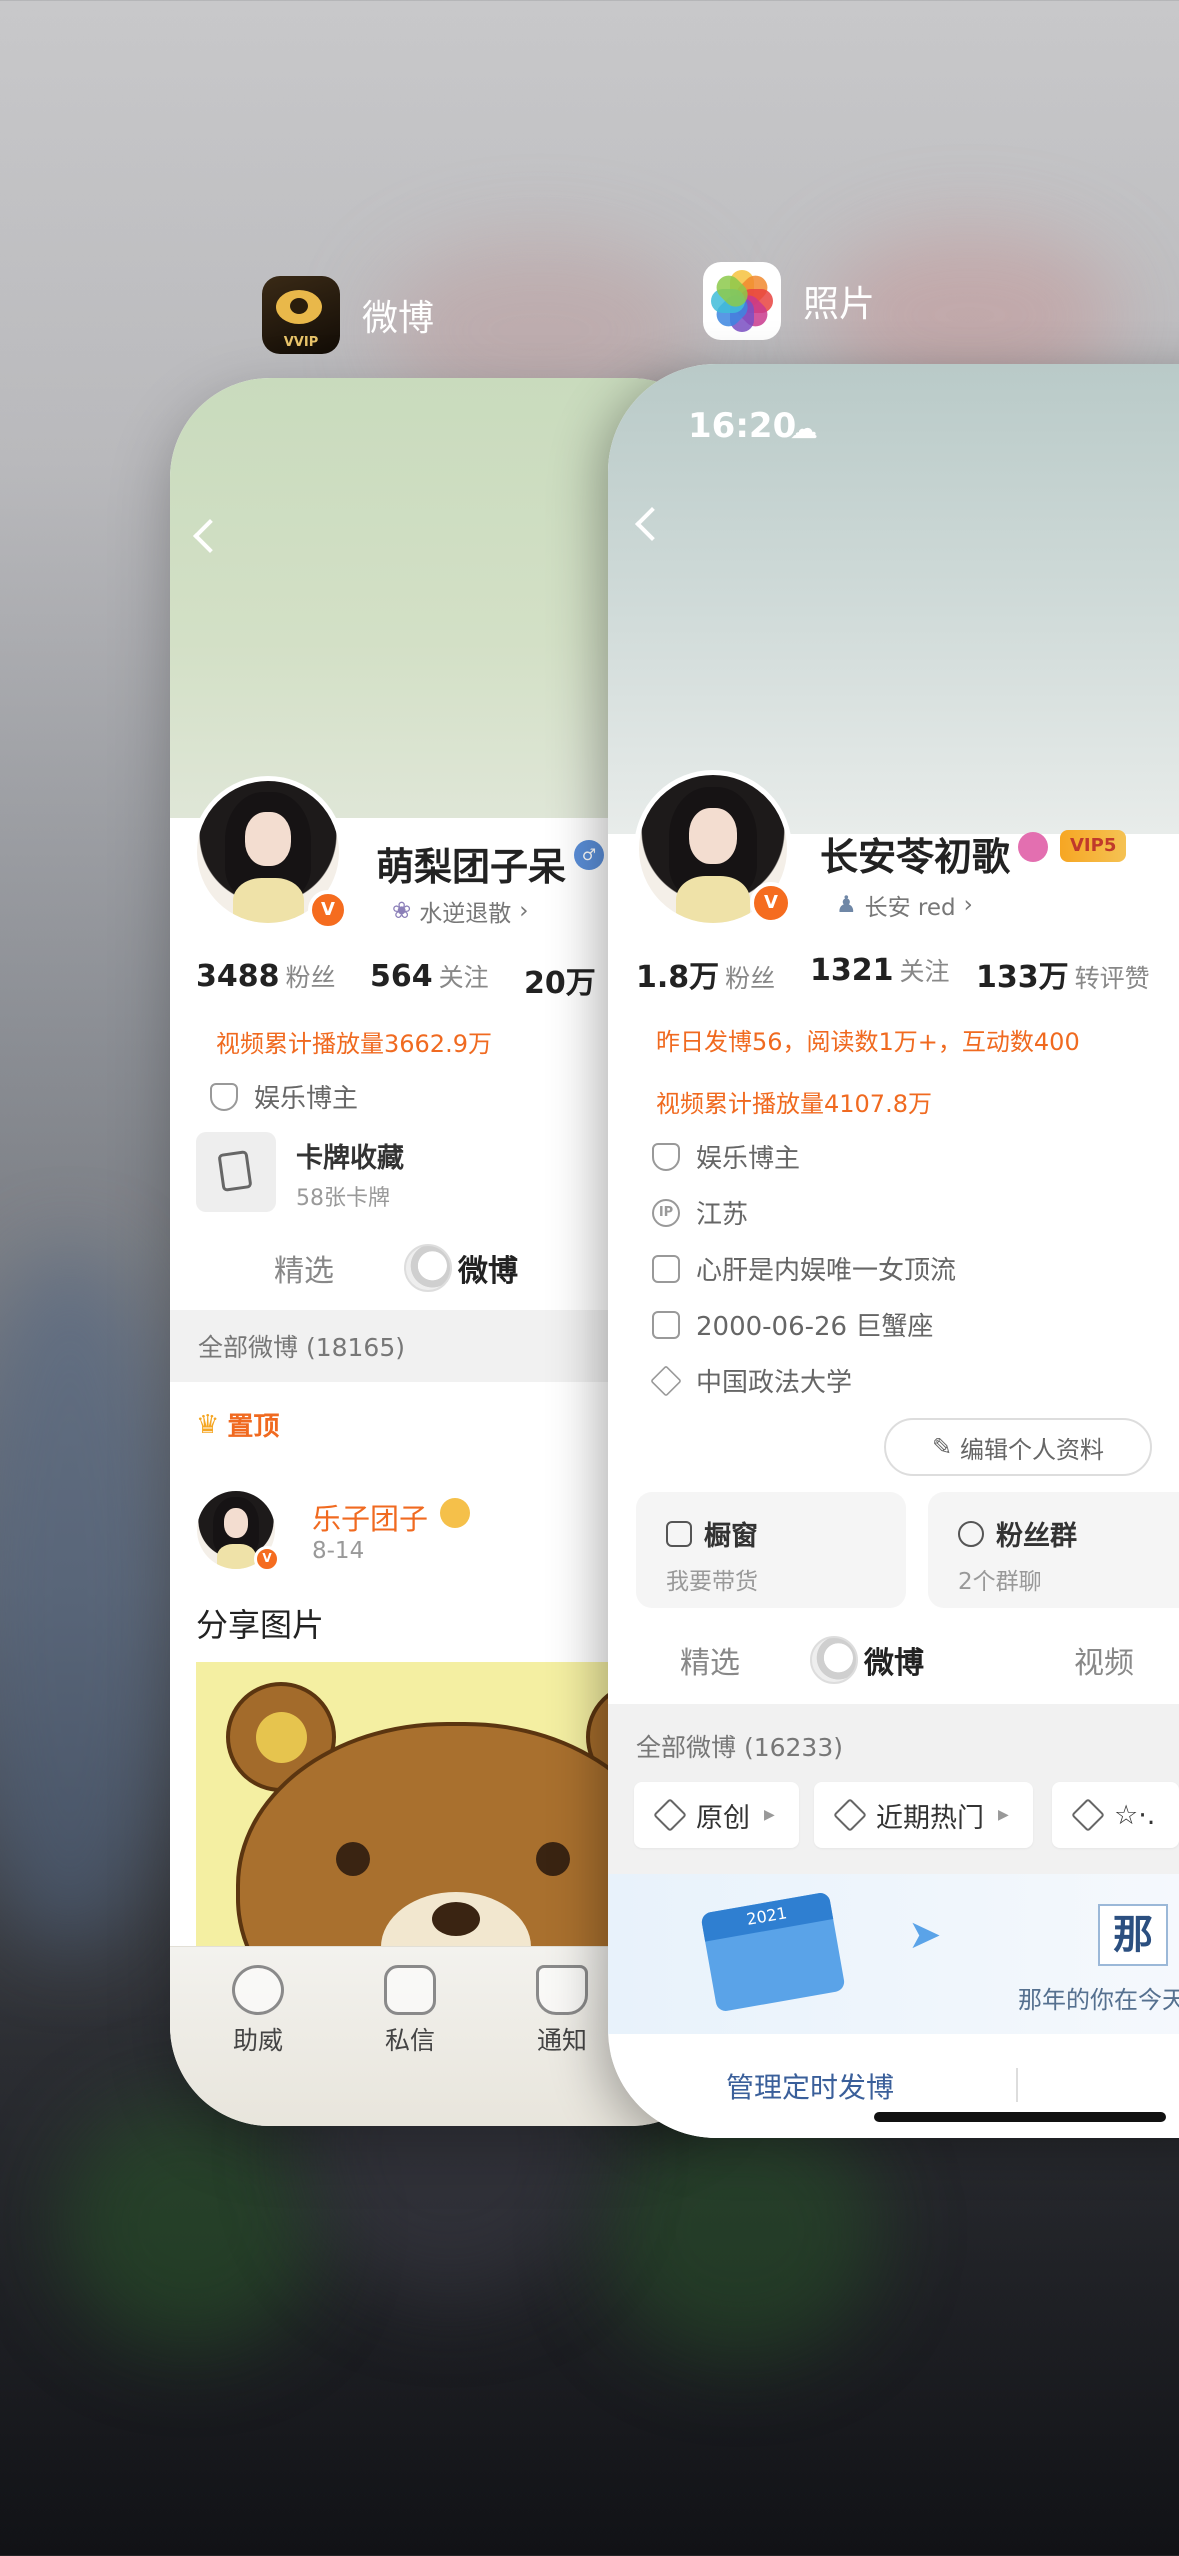 The width and height of the screenshot is (1179, 2556). What do you see at coordinates (751, 1380) in the screenshot?
I see `school-row: 中国政法大学` at bounding box center [751, 1380].